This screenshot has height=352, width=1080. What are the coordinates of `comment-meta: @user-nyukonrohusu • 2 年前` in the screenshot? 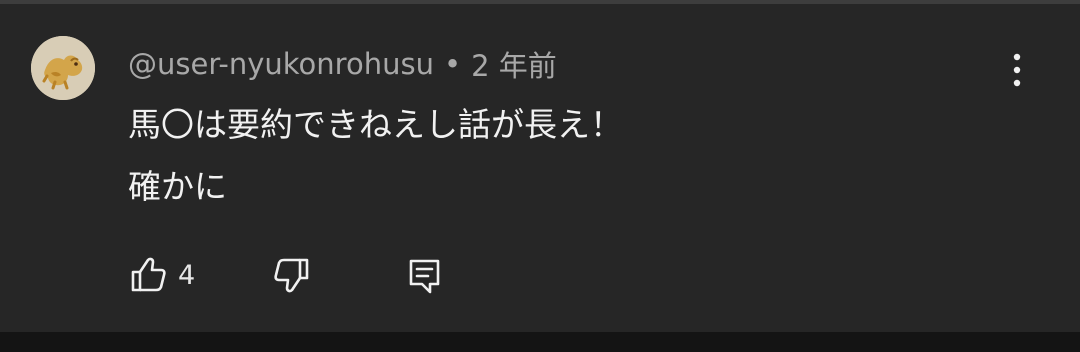 It's located at (342, 64).